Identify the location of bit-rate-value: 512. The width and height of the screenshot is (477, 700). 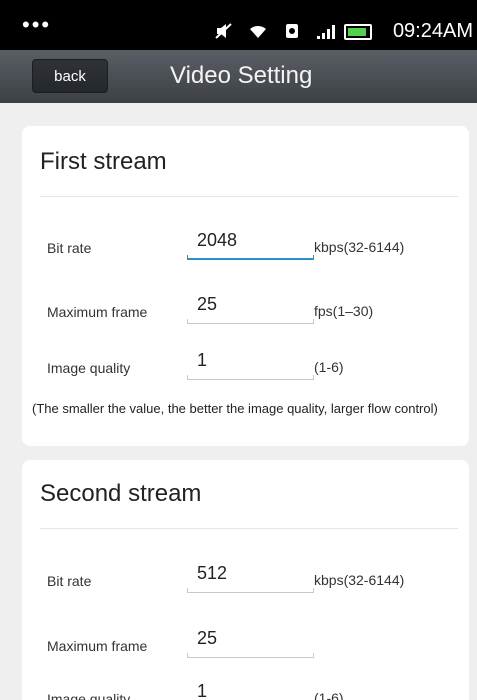
(212, 573).